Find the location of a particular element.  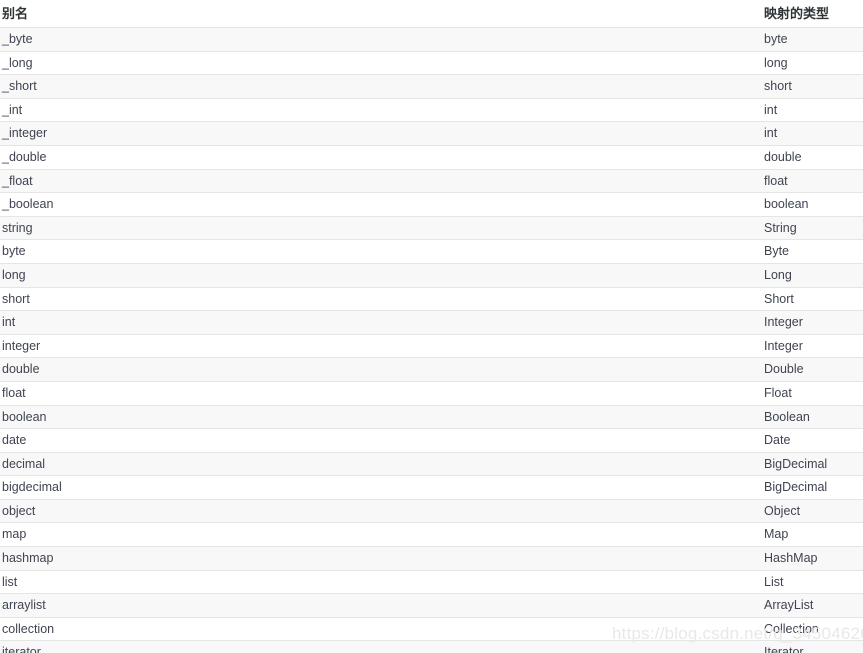

table-row: collection Collection is located at coordinates (431, 629).